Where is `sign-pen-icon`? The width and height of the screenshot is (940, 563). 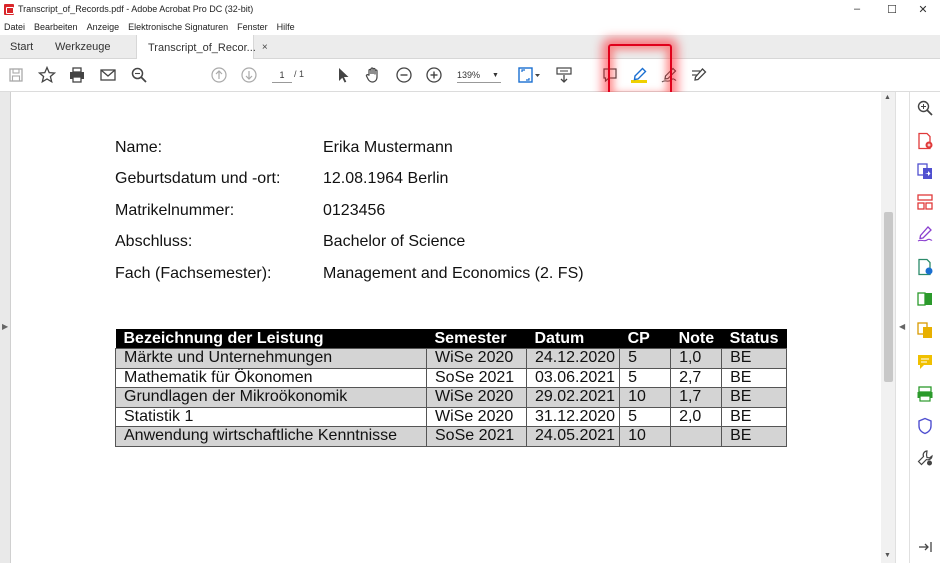
sign-pen-icon is located at coordinates (925, 234).